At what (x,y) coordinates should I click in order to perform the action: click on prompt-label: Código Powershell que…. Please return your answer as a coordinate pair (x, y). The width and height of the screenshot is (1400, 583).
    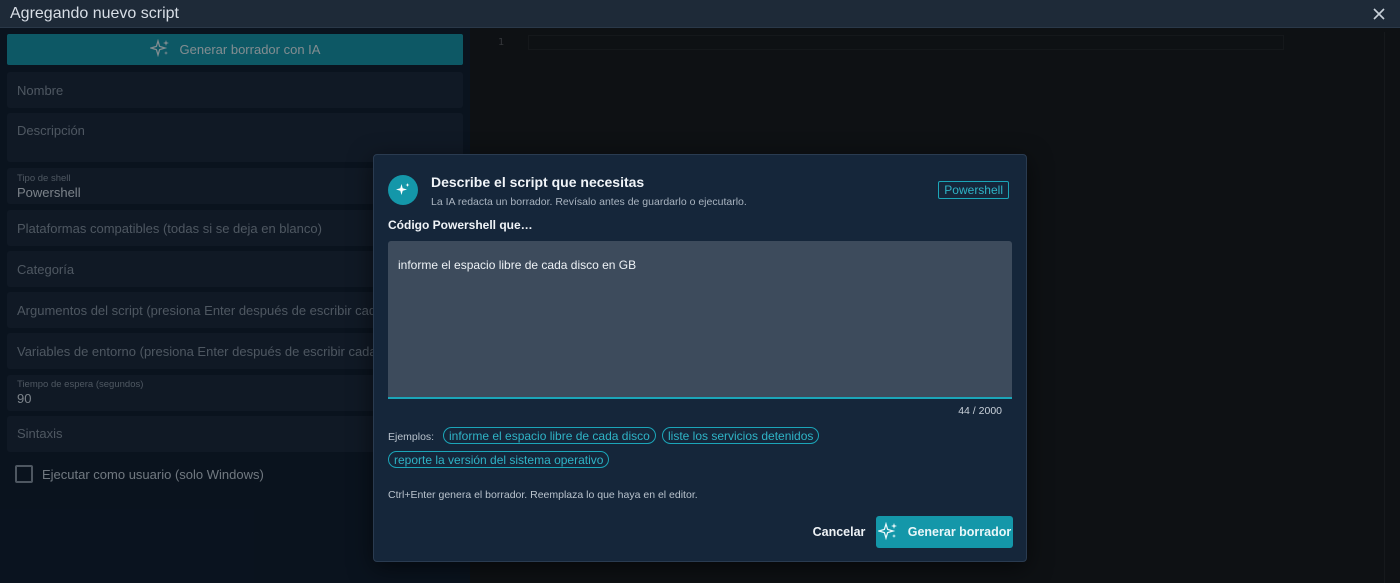
    Looking at the image, I should click on (460, 225).